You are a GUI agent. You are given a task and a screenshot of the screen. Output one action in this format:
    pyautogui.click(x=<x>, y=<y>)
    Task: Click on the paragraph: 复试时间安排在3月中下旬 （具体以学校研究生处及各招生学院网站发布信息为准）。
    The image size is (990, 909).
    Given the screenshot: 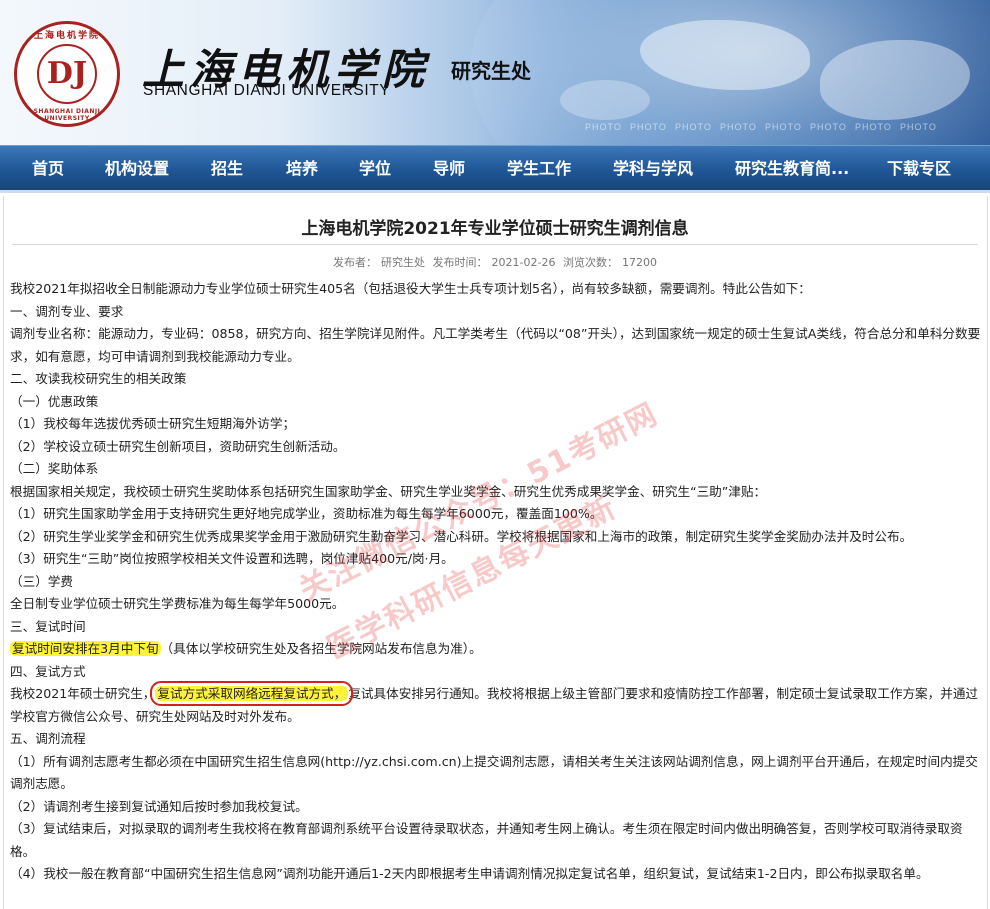 What is the action you would take?
    pyautogui.click(x=246, y=648)
    